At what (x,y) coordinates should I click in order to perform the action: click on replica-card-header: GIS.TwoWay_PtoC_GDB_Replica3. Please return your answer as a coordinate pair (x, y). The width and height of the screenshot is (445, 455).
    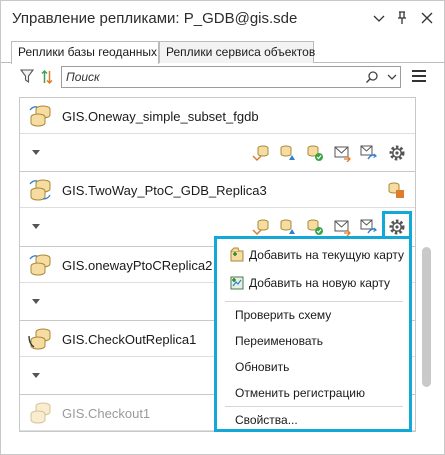
    Looking at the image, I should click on (217, 190).